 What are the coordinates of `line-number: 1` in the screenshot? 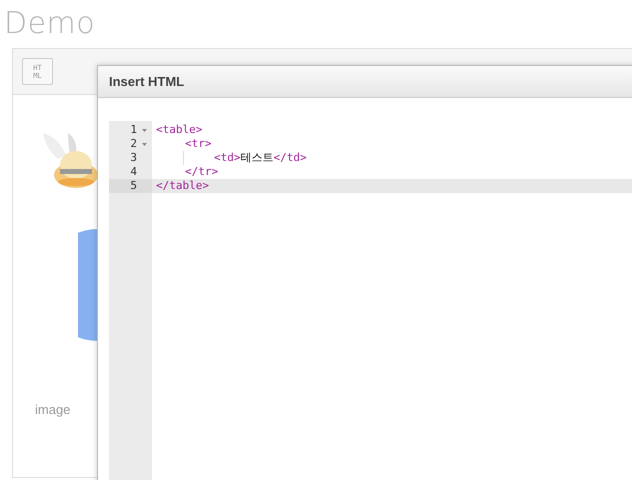 It's located at (133, 130).